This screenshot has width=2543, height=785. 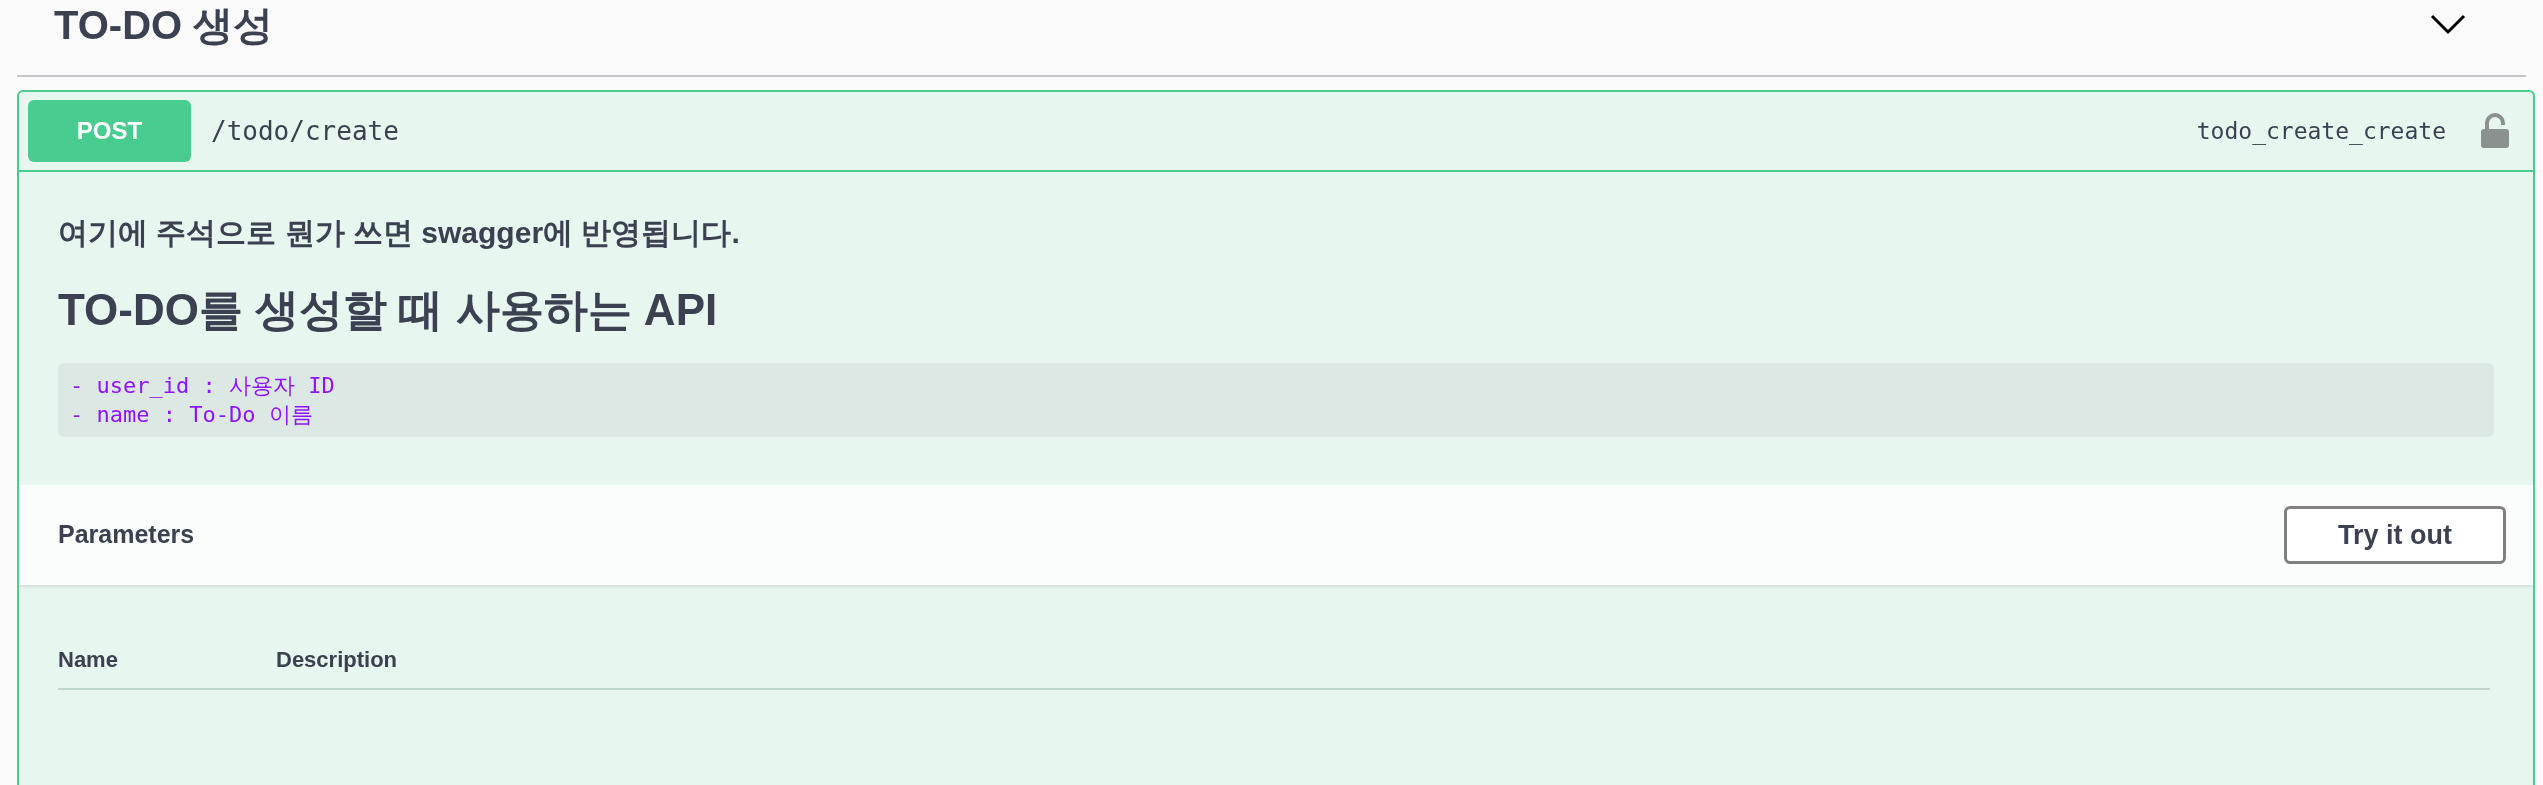 I want to click on code-block: - user_id : 사용자 ID - name : To-Do 이름, so click(x=1276, y=400).